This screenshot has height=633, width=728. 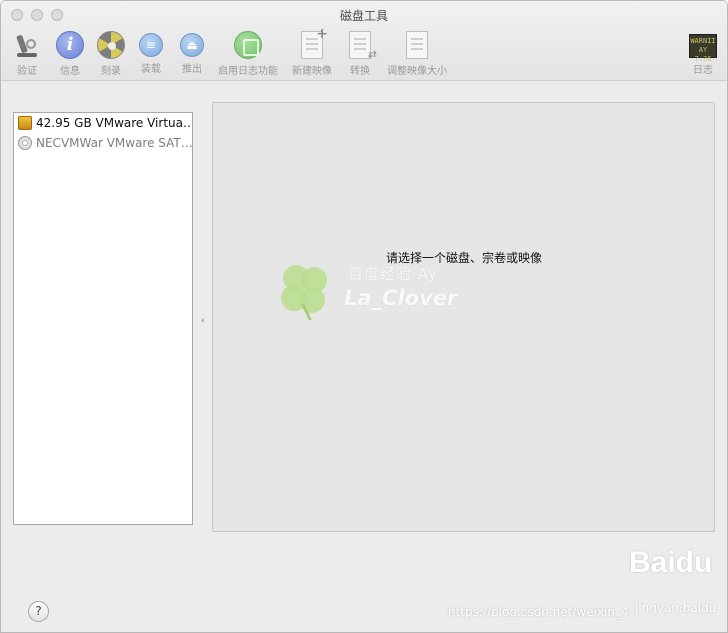 I want to click on clover-watermark-logo, so click(x=307, y=293).